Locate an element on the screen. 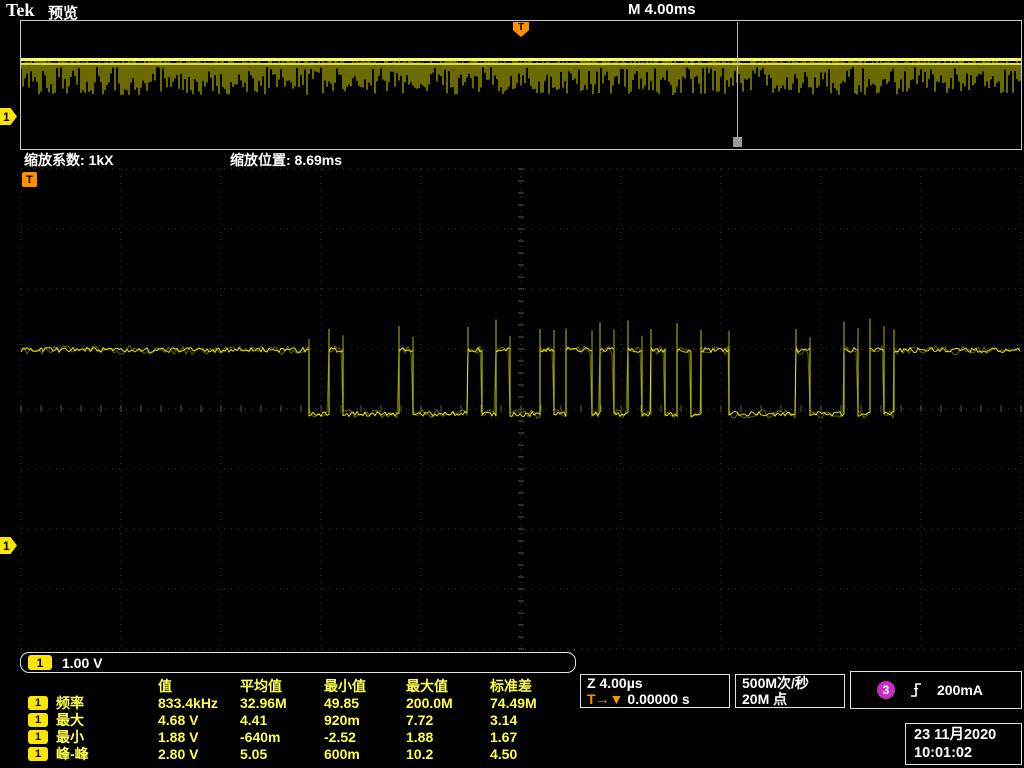 This screenshot has width=1024, height=768. measurement-stddev: 1.67 is located at coordinates (504, 737).